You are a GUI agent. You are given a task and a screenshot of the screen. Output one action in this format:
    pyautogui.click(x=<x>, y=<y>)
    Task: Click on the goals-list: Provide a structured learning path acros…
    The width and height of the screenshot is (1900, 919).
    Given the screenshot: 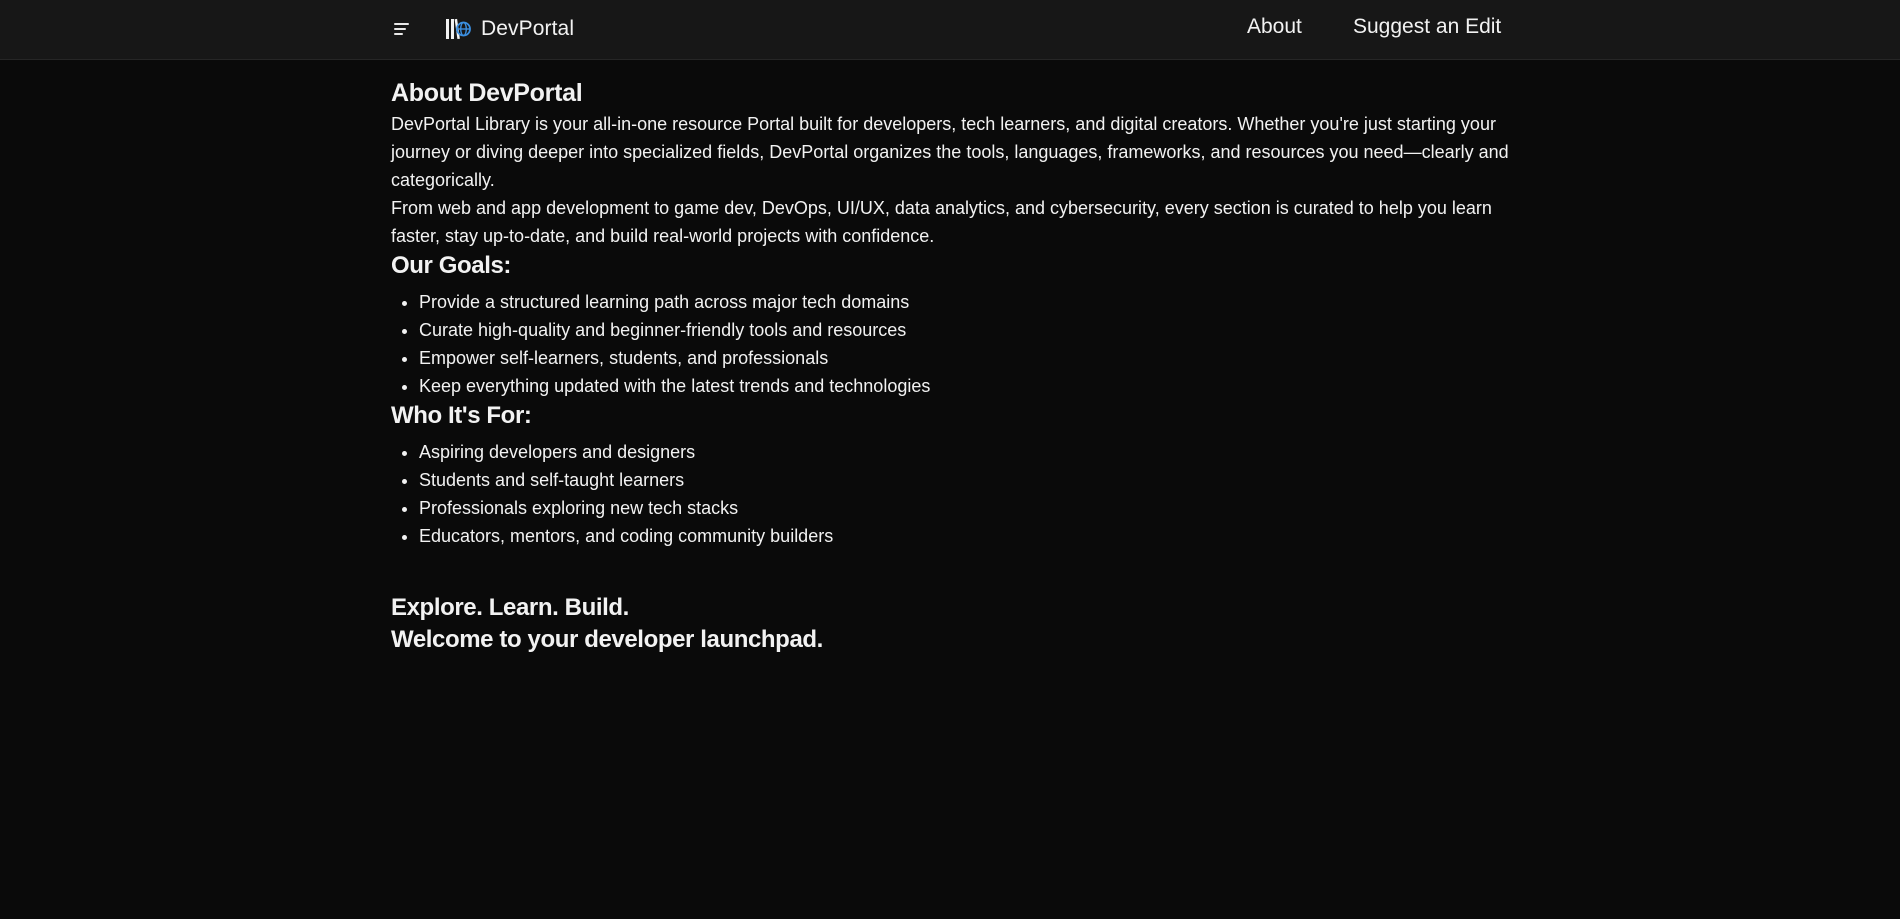 What is the action you would take?
    pyautogui.click(x=951, y=344)
    